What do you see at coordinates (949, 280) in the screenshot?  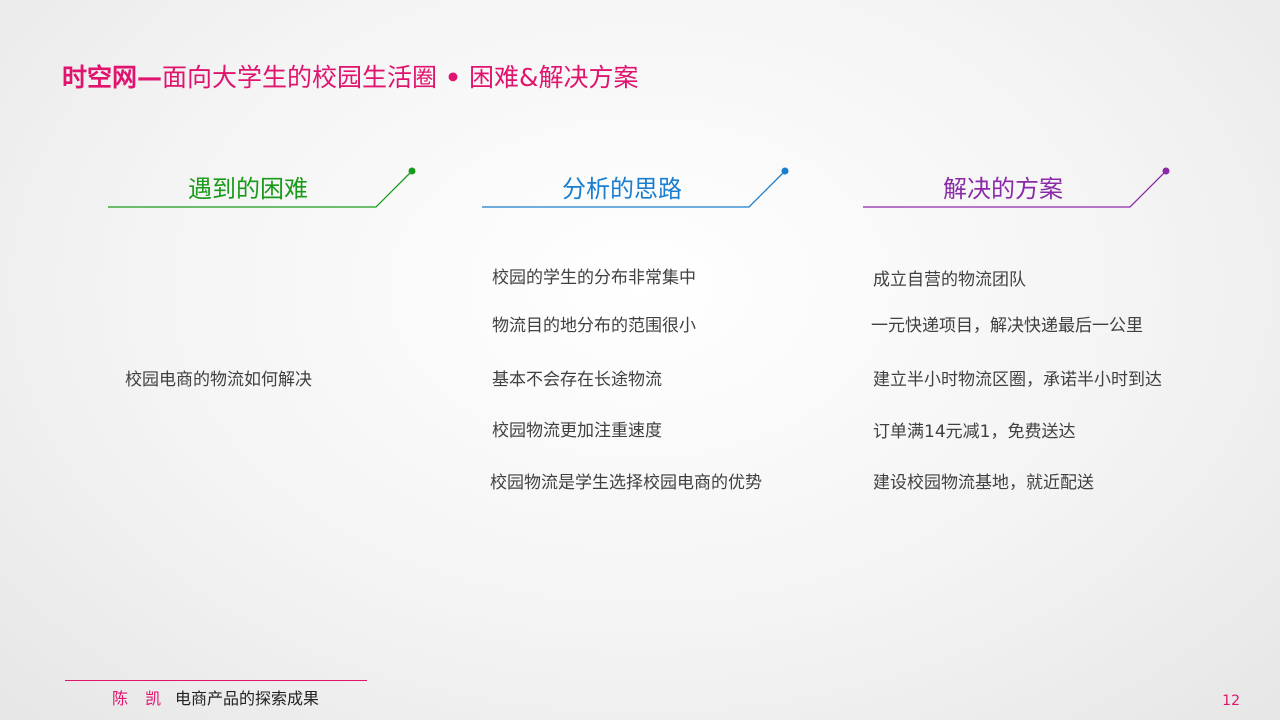 I see `solution-item: 成立自营的物流团队` at bounding box center [949, 280].